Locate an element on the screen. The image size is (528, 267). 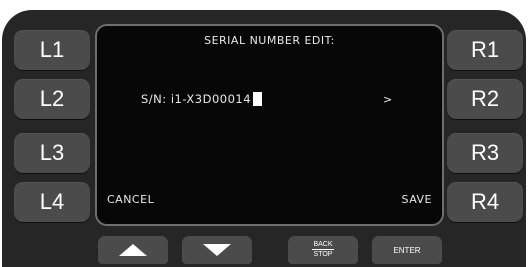
l2-button: L2 is located at coordinates (52, 99).